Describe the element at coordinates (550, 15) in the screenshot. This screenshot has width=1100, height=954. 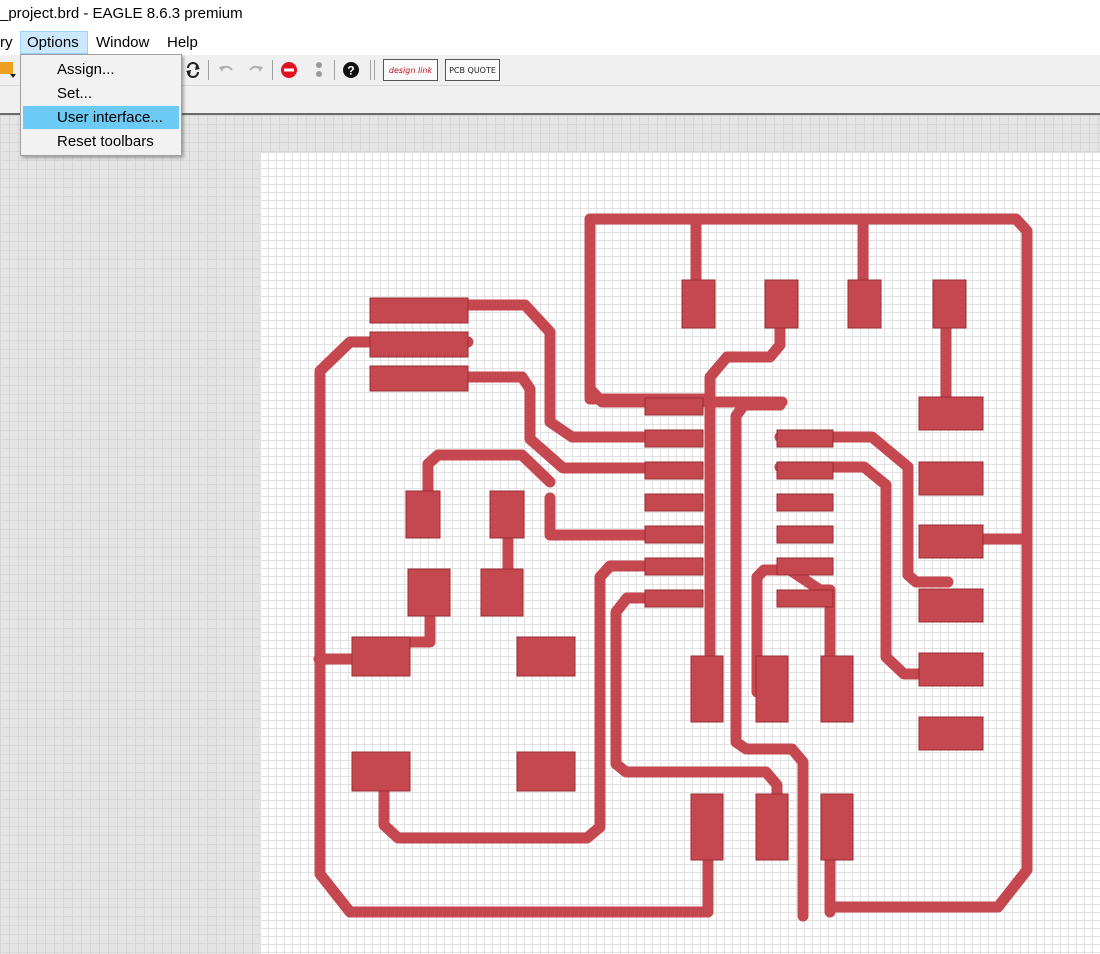
I see `title-bar: _project.brd - EAGLE 8.6.3 premium` at that location.